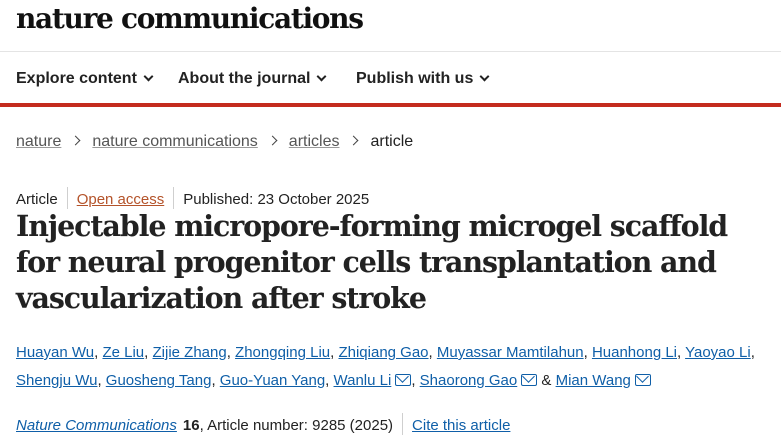 The image size is (781, 445). Describe the element at coordinates (363, 380) in the screenshot. I see `author-link: Wanlu Li` at that location.